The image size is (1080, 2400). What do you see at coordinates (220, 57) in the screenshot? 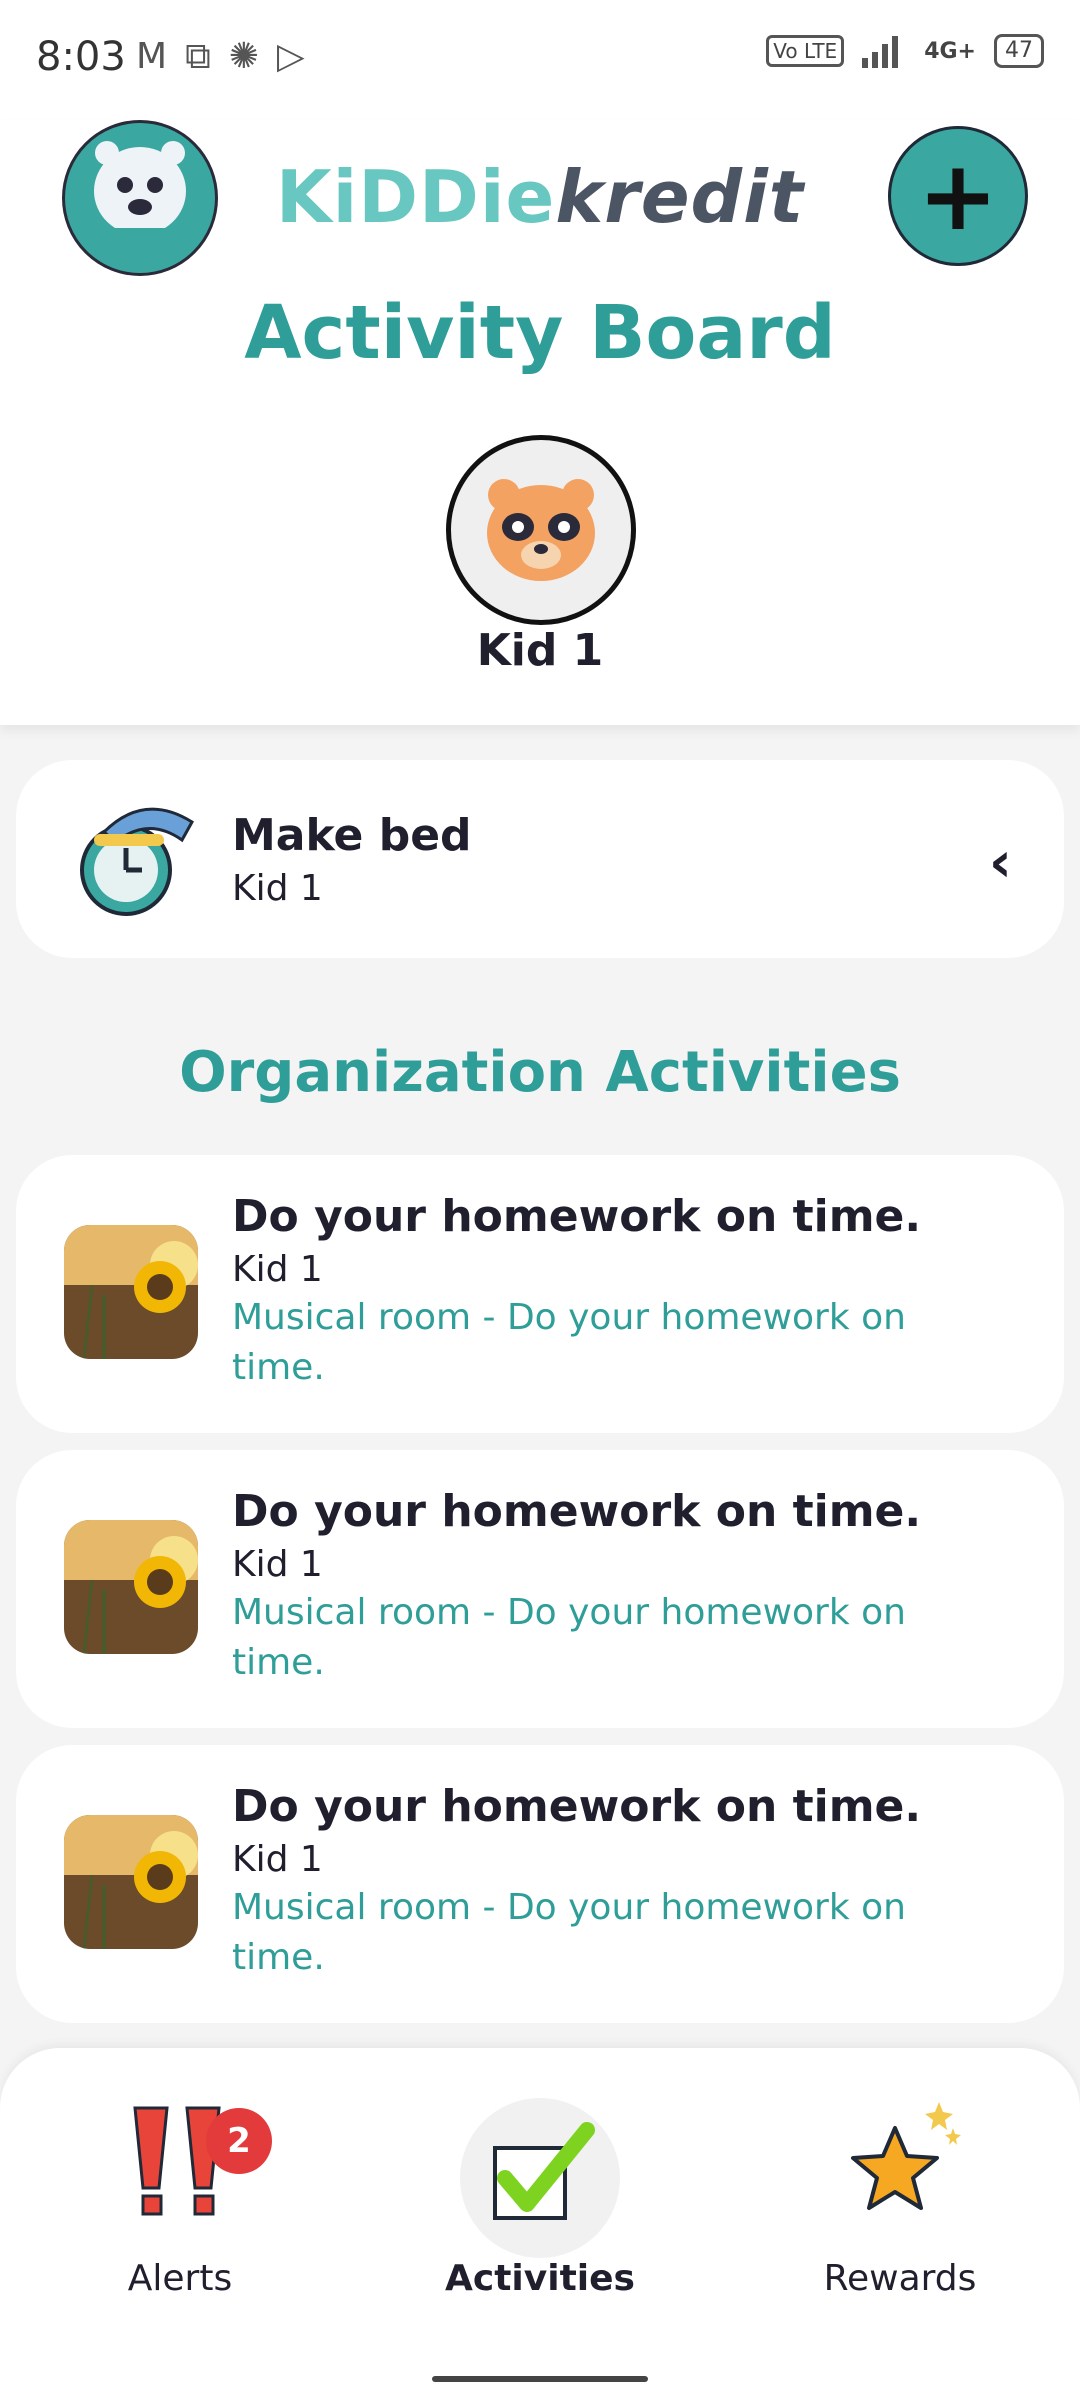
I see `status-left-icons: M ⧉ ✺ ▷` at bounding box center [220, 57].